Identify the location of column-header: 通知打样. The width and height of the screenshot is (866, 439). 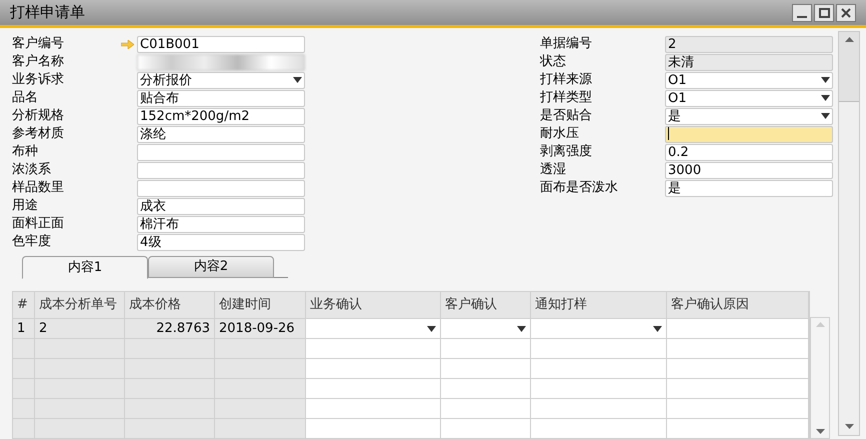
(599, 305).